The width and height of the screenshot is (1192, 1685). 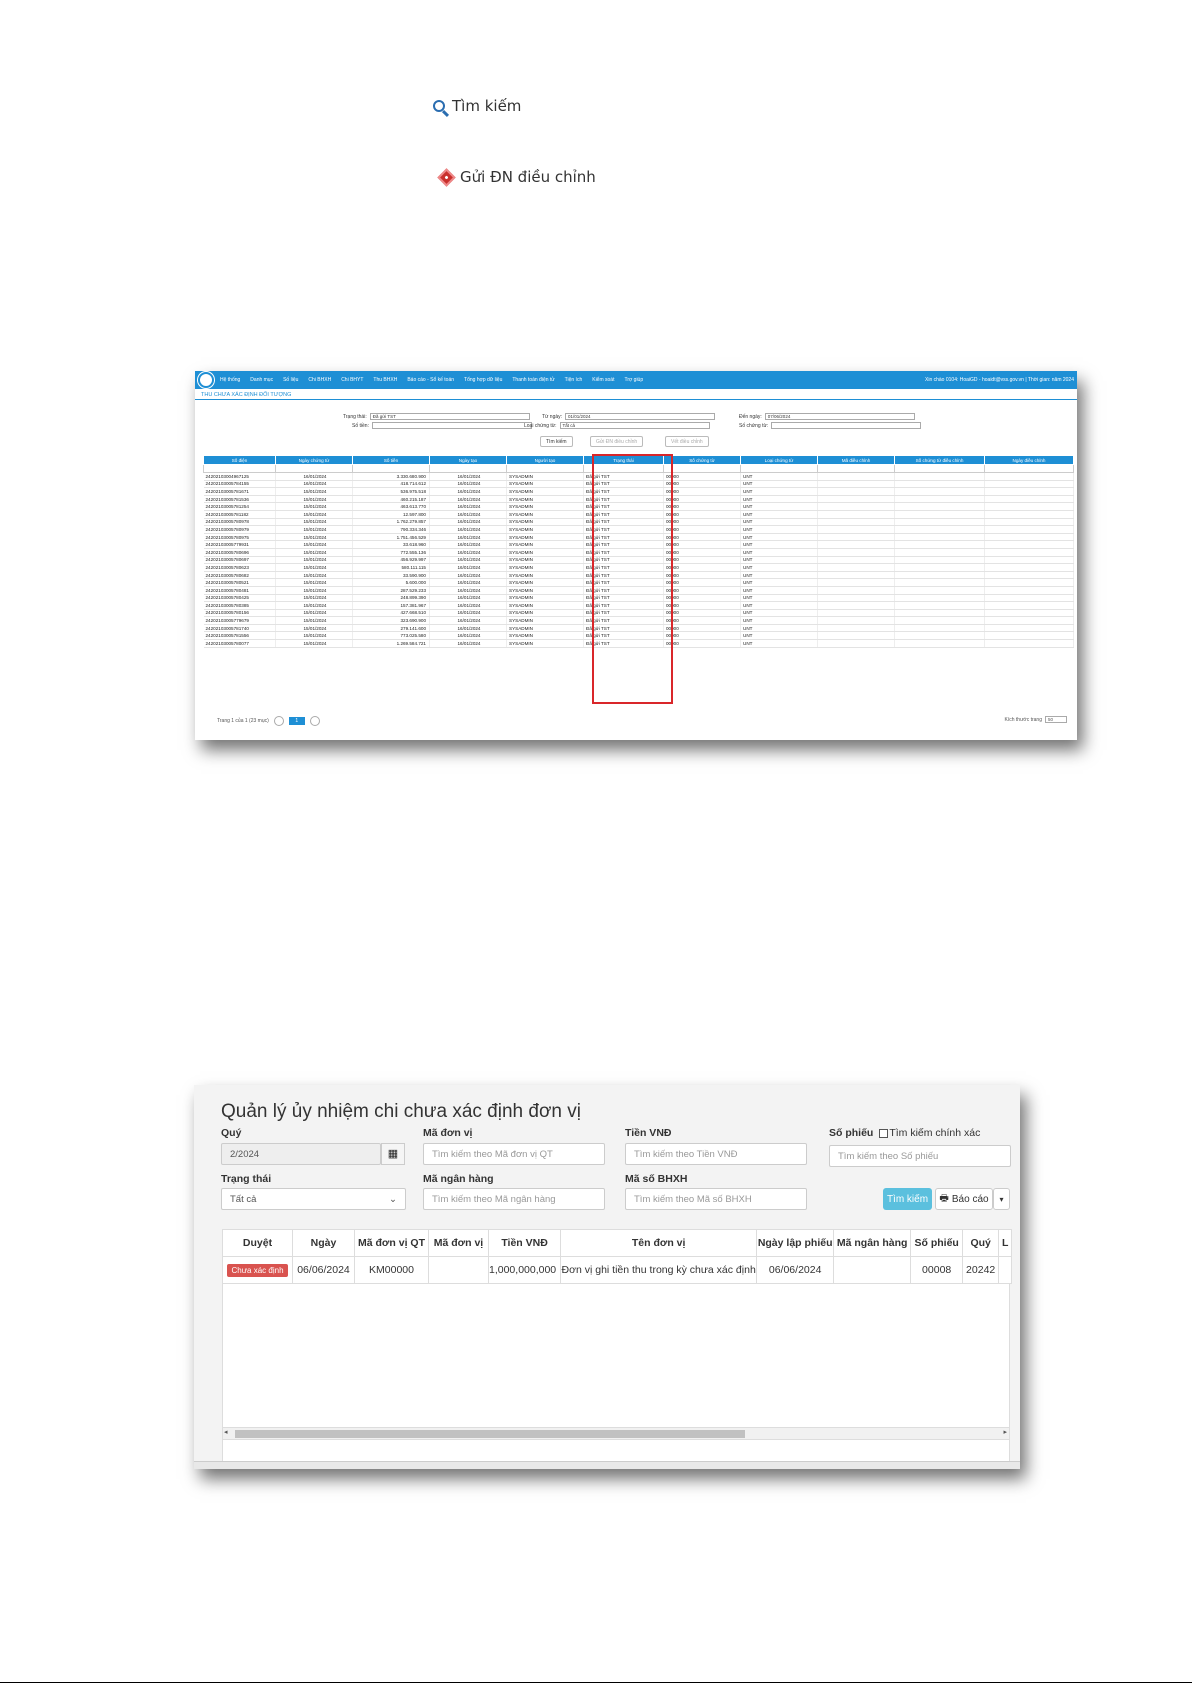 I want to click on scroll-right-icon: ▸, so click(x=1005, y=1432).